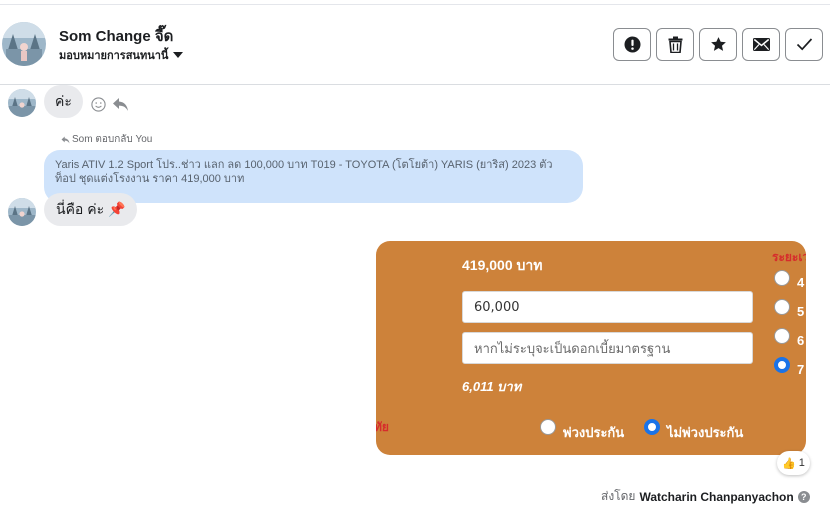  What do you see at coordinates (803, 496) in the screenshot?
I see `help-icon: ?` at bounding box center [803, 496].